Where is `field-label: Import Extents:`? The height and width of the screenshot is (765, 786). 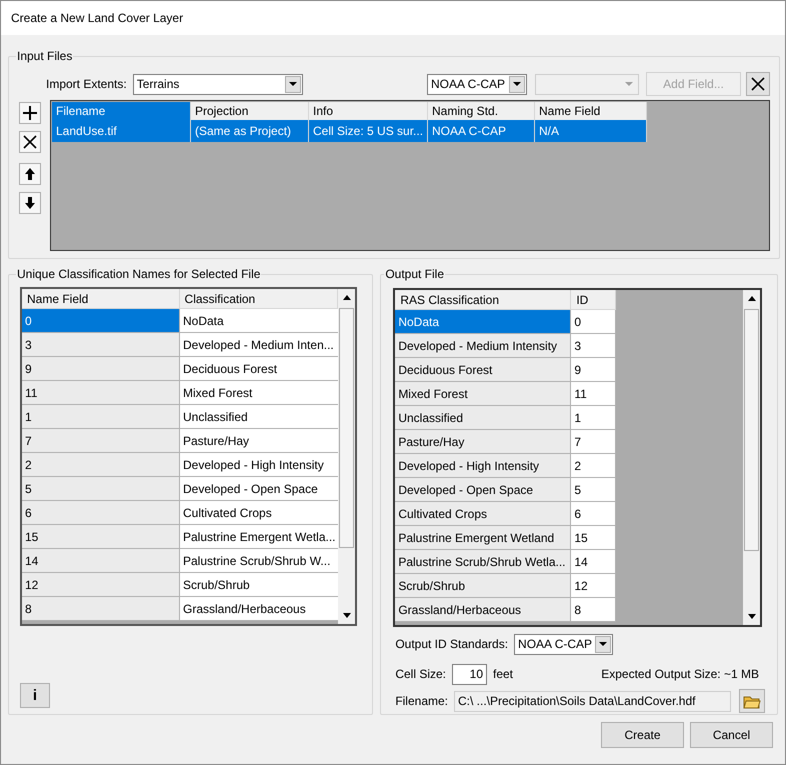
field-label: Import Extents: is located at coordinates (86, 84).